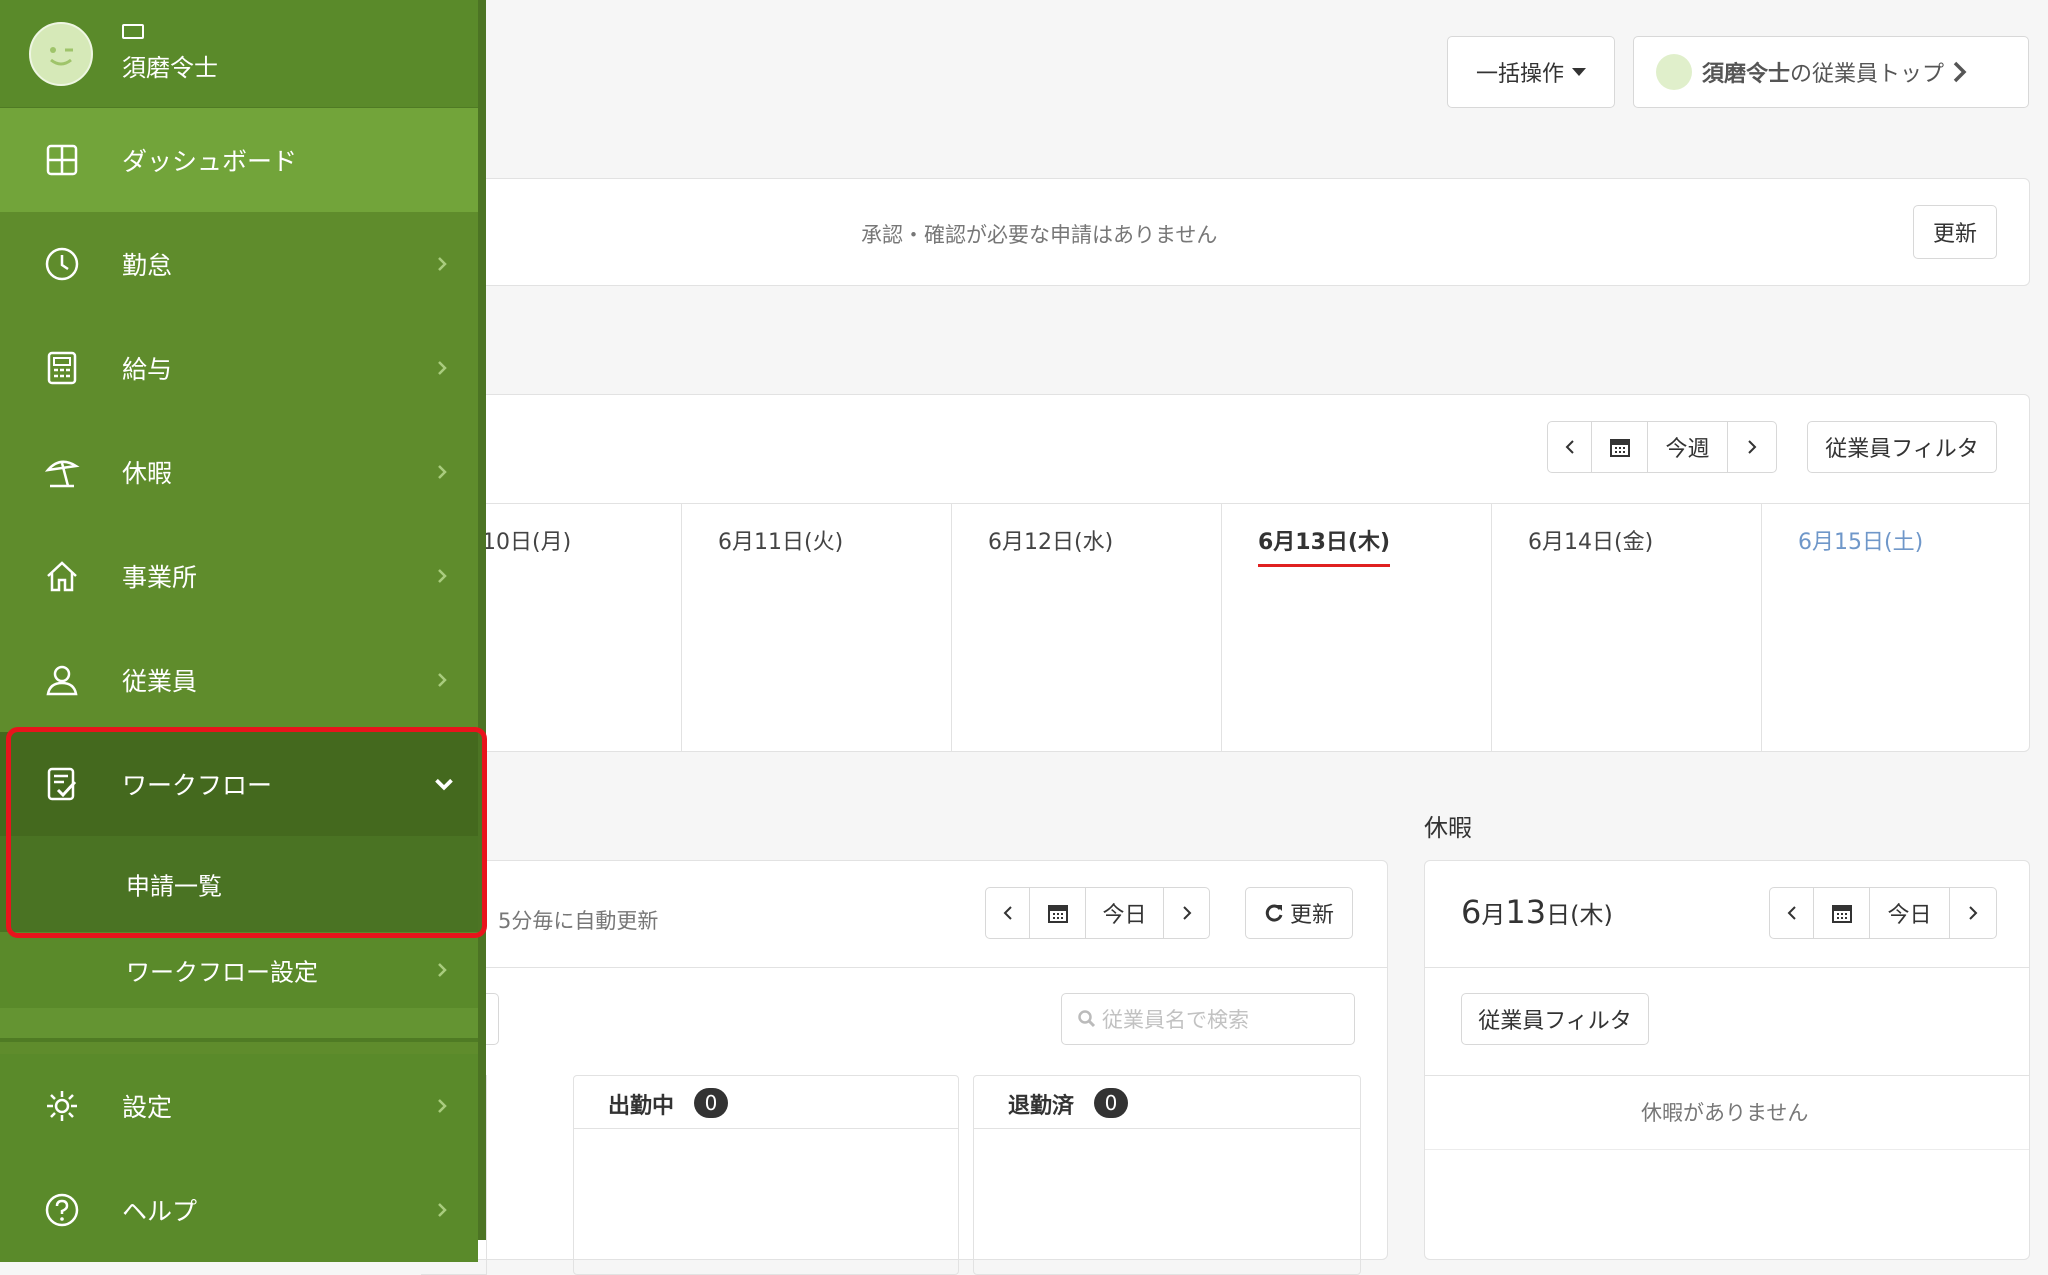 This screenshot has height=1275, width=2048. What do you see at coordinates (1579, 915) in the screenshot?
I see `leave-date-day-suffix: 日(木)` at bounding box center [1579, 915].